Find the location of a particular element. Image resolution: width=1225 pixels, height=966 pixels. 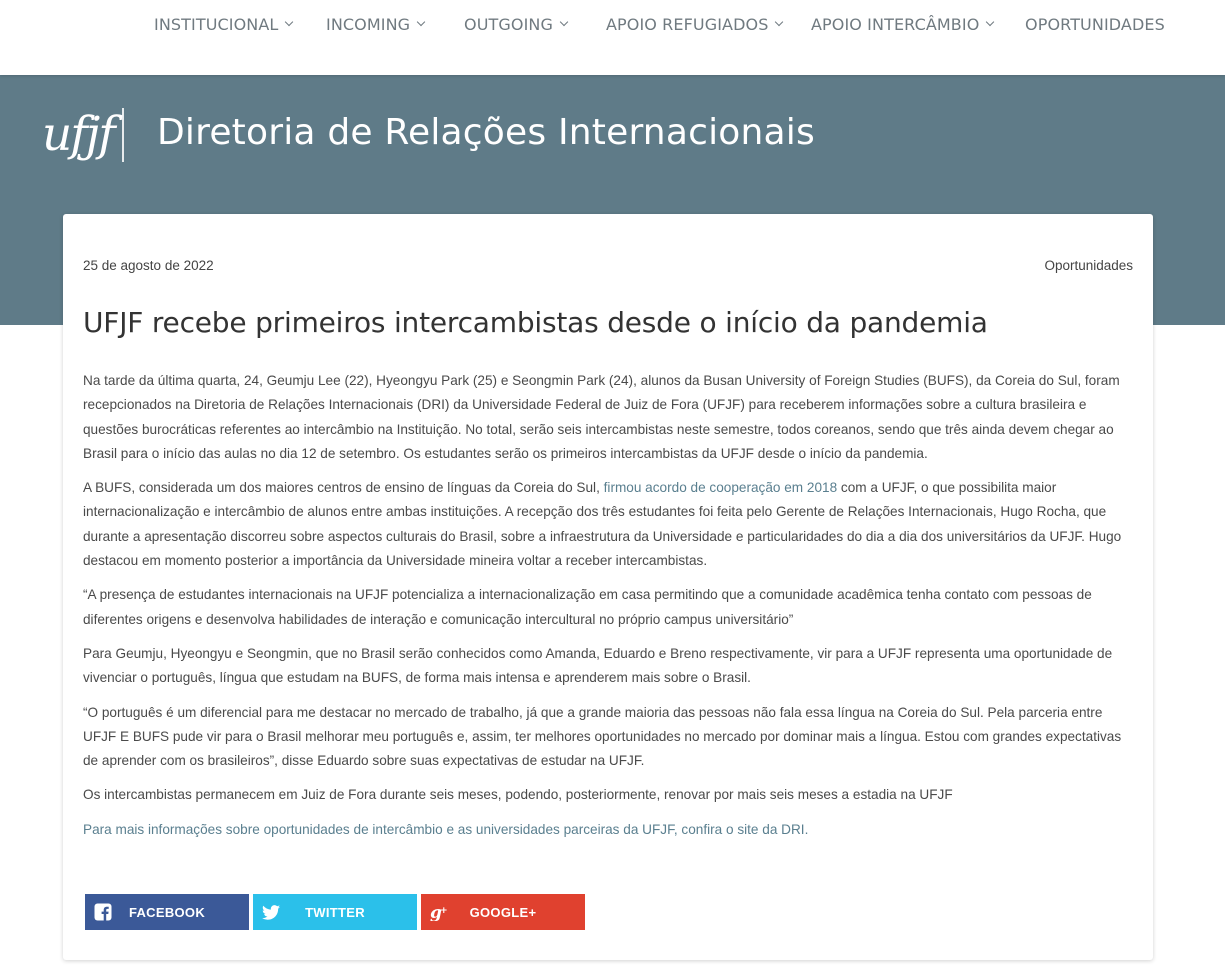

nav-item-label: INCOMING is located at coordinates (368, 24).